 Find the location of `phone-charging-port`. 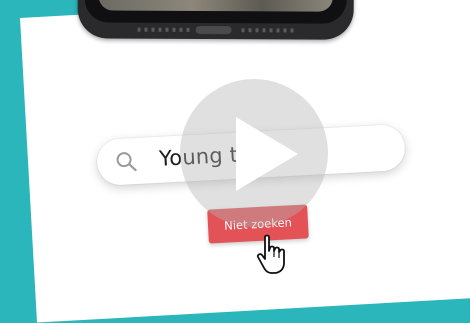

phone-charging-port is located at coordinates (213, 30).